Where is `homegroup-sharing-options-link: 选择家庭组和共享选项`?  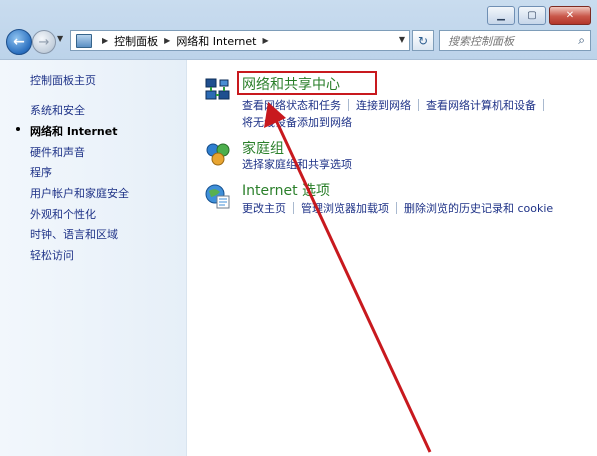 homegroup-sharing-options-link: 选择家庭组和共享选项 is located at coordinates (297, 164).